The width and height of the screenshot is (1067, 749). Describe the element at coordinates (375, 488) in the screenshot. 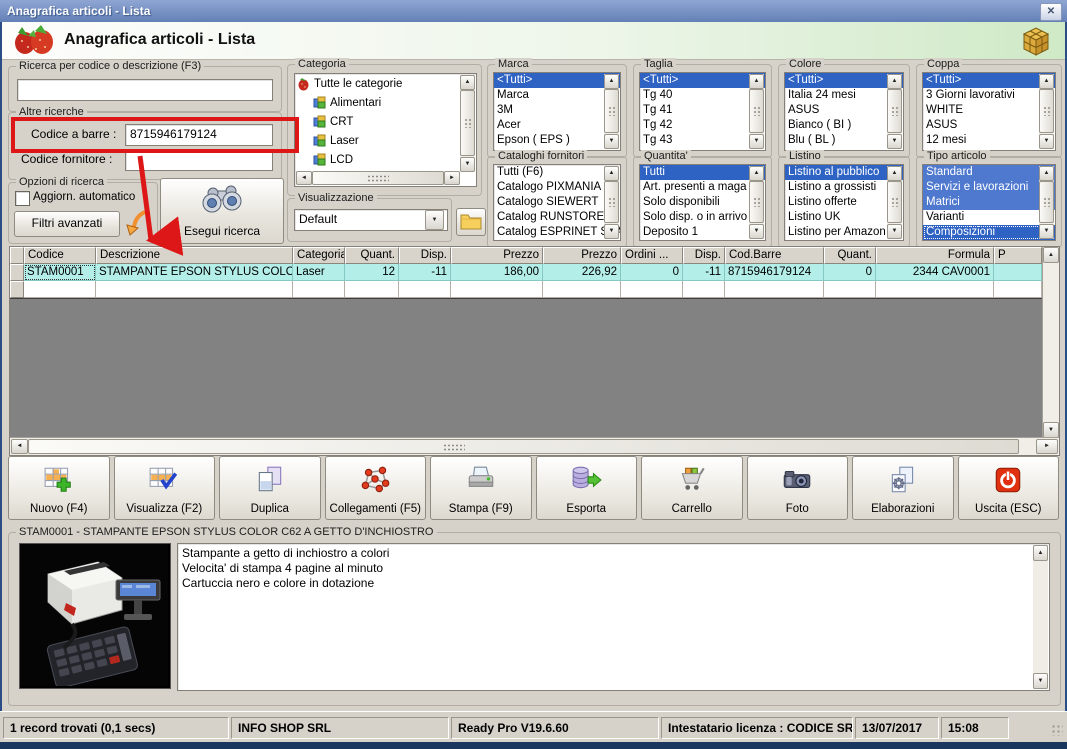

I see `collegamenti-f5--button: Collegamenti (F5)` at that location.